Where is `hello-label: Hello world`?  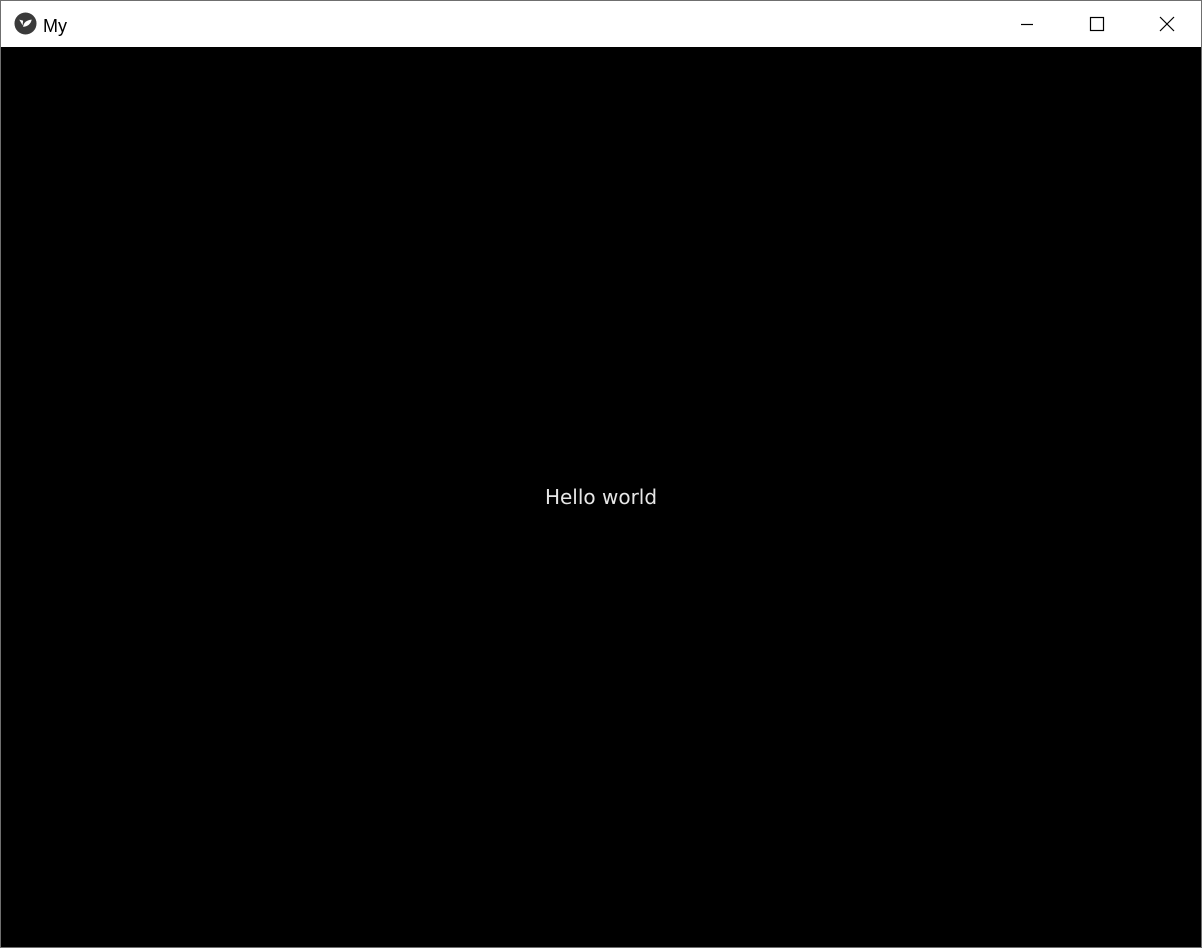
hello-label: Hello world is located at coordinates (601, 497).